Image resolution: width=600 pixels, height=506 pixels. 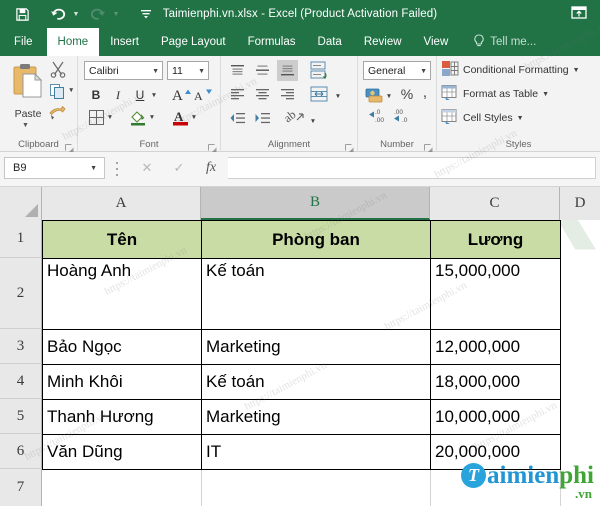 What do you see at coordinates (262, 70) in the screenshot?
I see `align-middle-icon` at bounding box center [262, 70].